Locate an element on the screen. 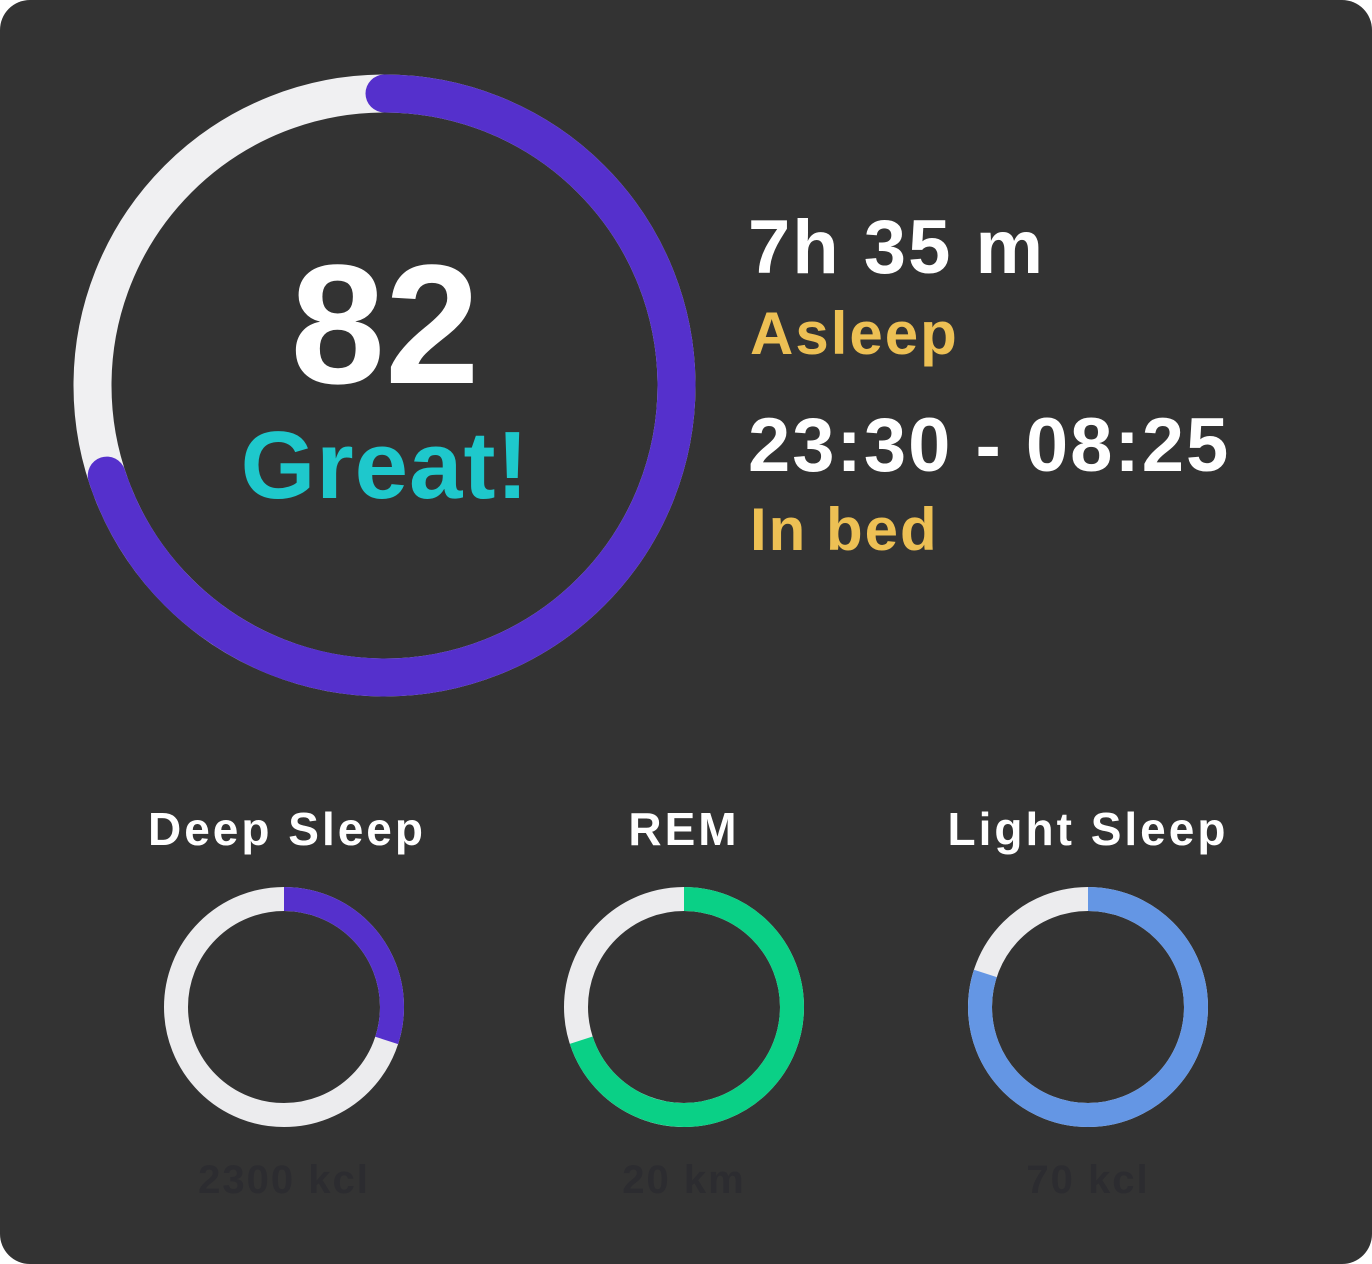 This screenshot has height=1264, width=1372. rem-title: REM is located at coordinates (684, 829).